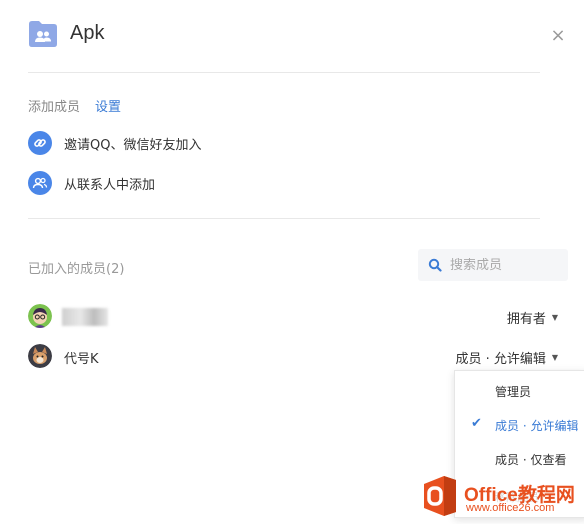 The height and width of the screenshot is (524, 584). Describe the element at coordinates (526, 319) in the screenshot. I see `role-label: 拥有者` at that location.